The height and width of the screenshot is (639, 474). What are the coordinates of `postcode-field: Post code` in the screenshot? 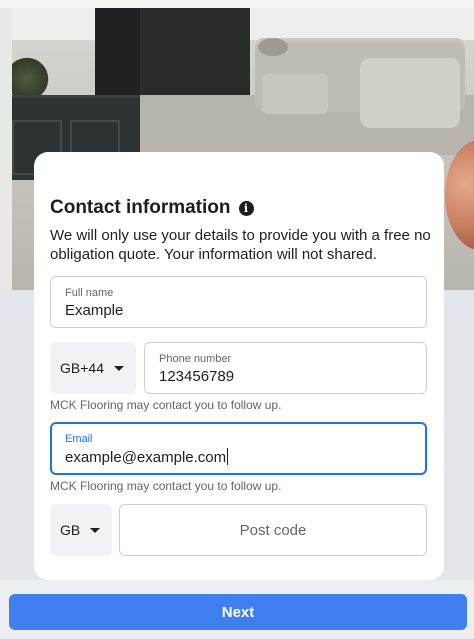 It's located at (273, 530).